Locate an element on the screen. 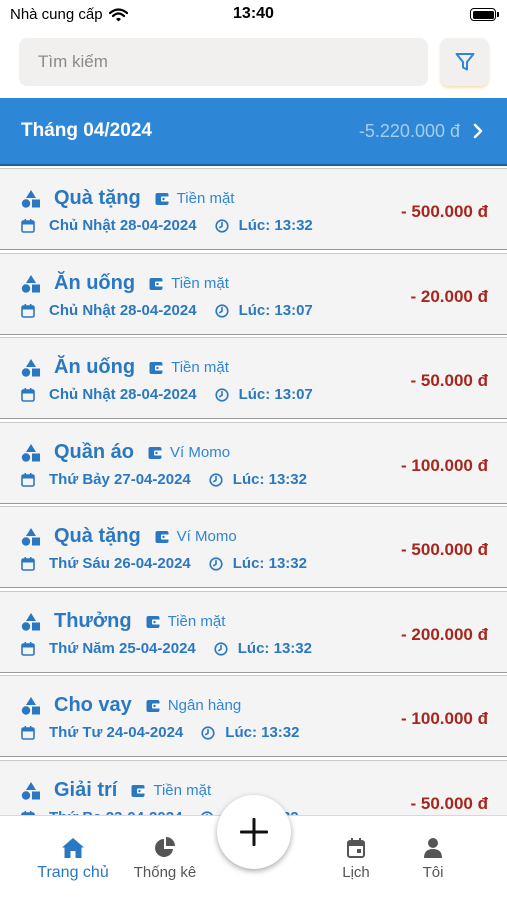  tab-home-label: Trang chủ is located at coordinates (73, 872).